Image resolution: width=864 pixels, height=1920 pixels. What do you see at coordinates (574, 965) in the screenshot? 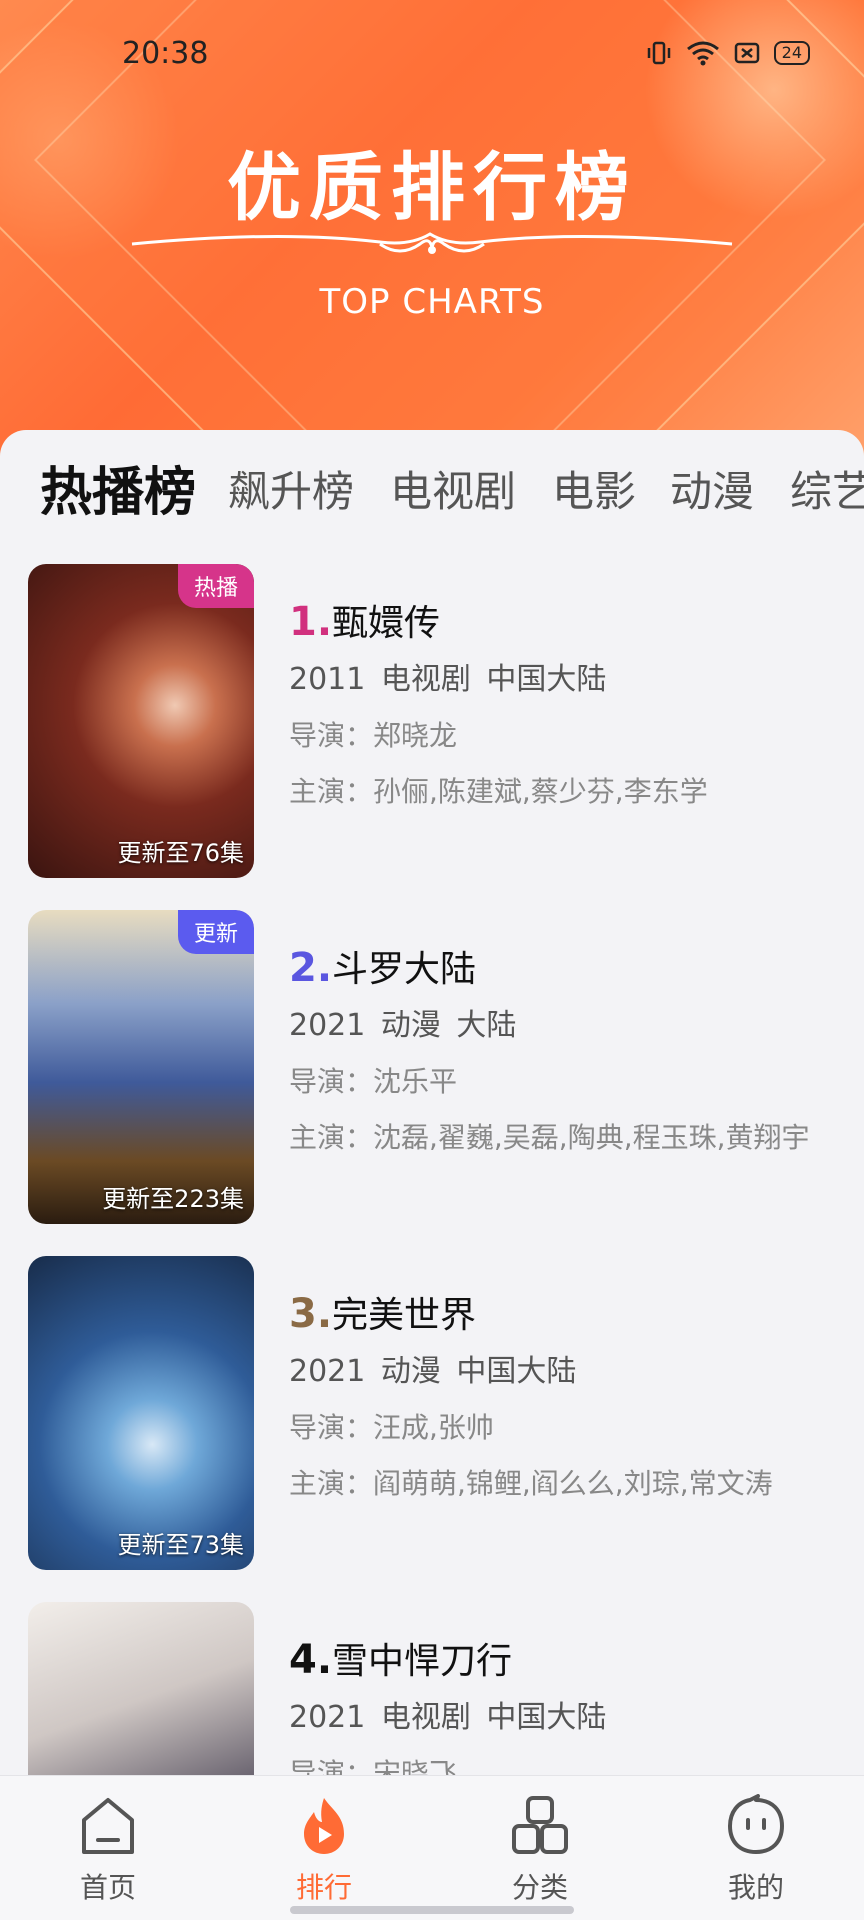
I see `item-title: 2.斗罗大陆` at bounding box center [574, 965].